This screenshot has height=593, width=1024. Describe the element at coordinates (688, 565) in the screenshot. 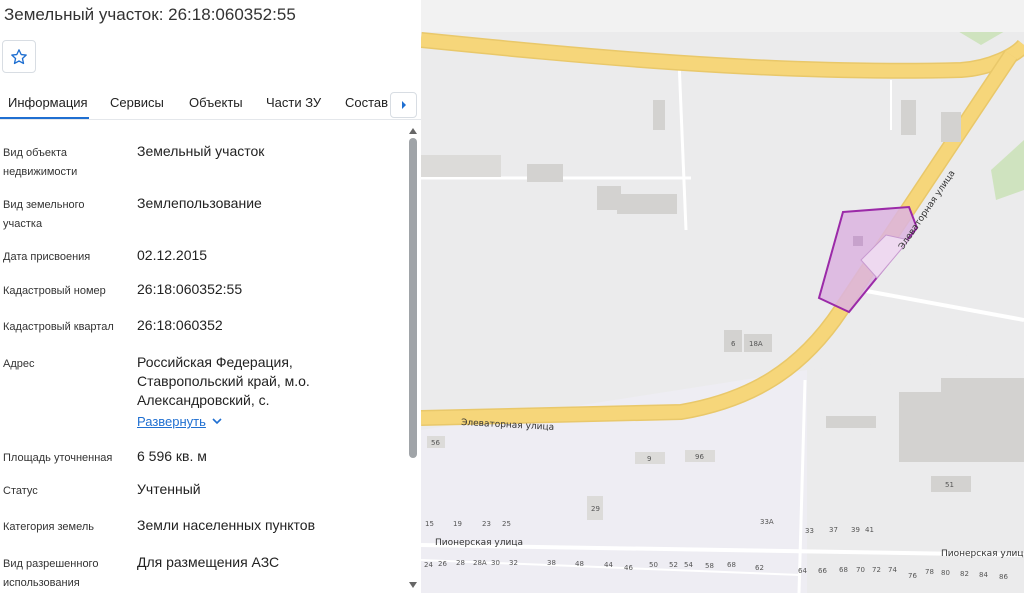

I see `house-number-label: 54` at that location.